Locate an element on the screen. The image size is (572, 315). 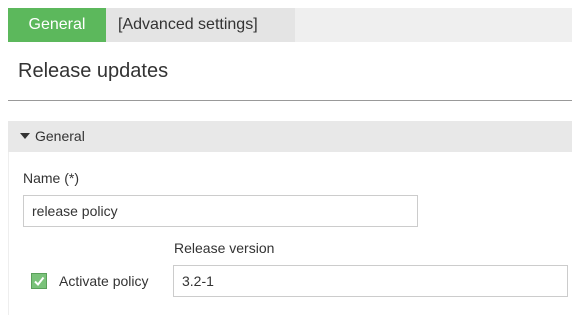
checkmark-icon is located at coordinates (39, 281).